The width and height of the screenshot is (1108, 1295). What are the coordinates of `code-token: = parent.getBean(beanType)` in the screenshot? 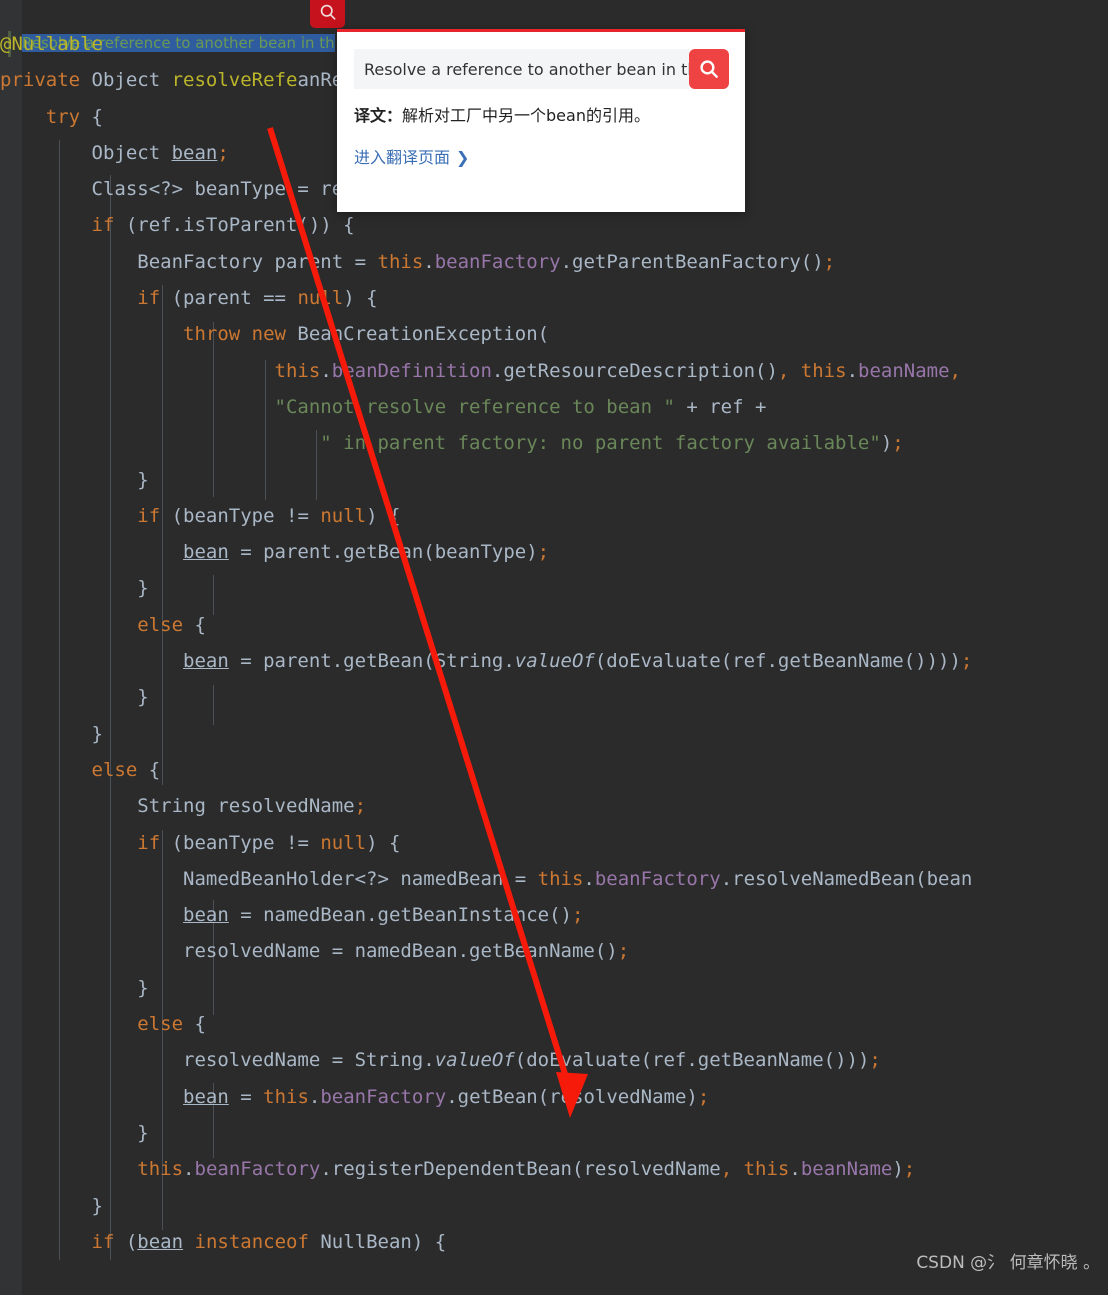 It's located at (383, 552).